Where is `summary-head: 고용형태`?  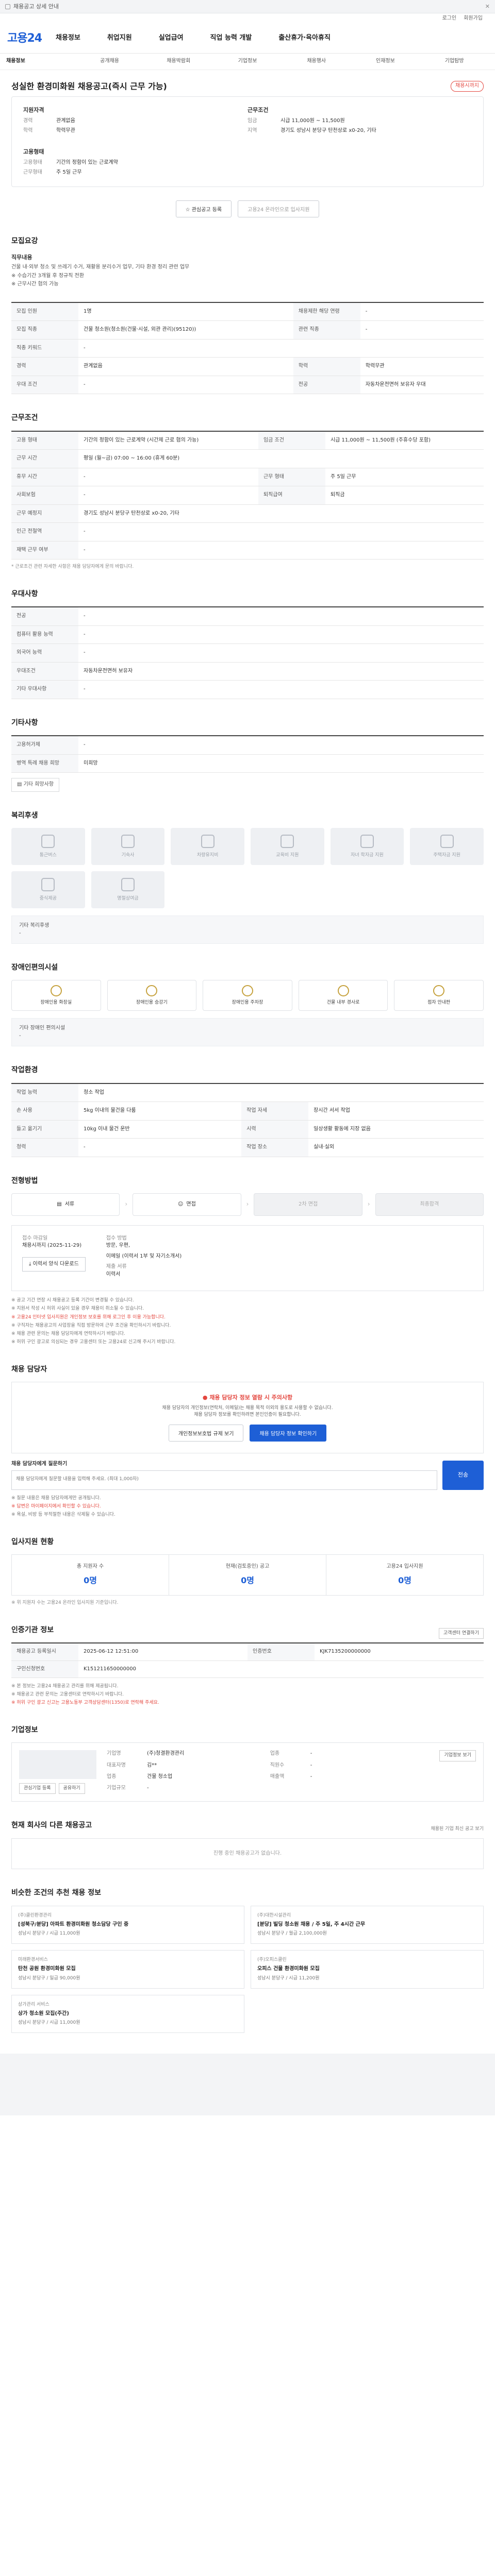
summary-head: 고용형태 is located at coordinates (33, 152).